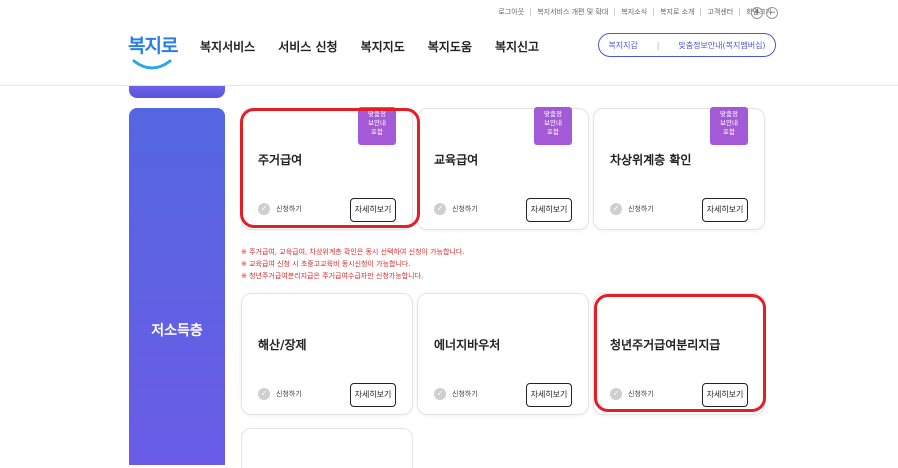  Describe the element at coordinates (757, 13) in the screenshot. I see `zoom-in-button: +` at that location.